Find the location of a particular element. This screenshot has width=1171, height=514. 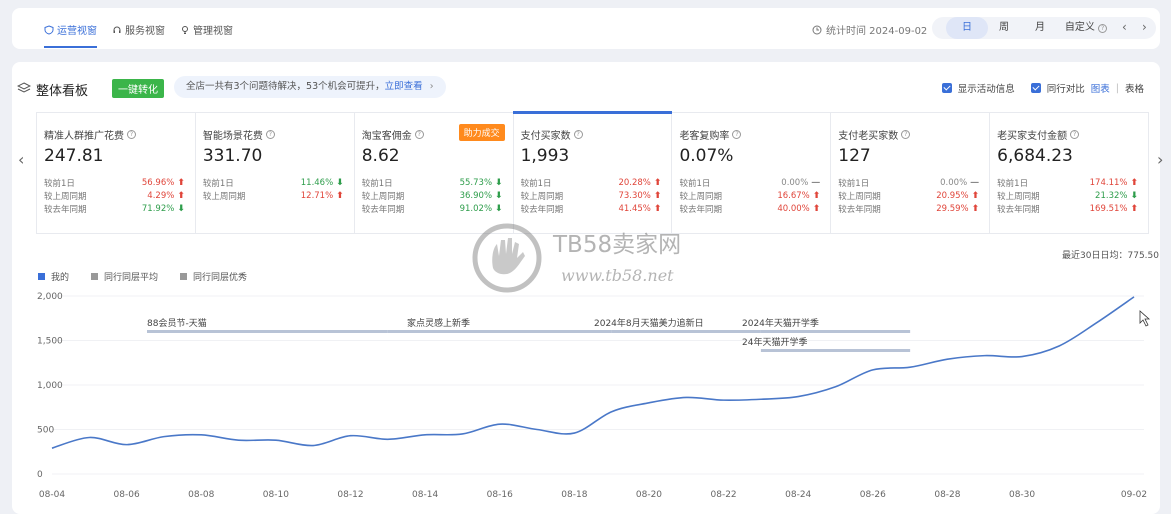

compare-value: 20.95% ⬆ is located at coordinates (957, 196).